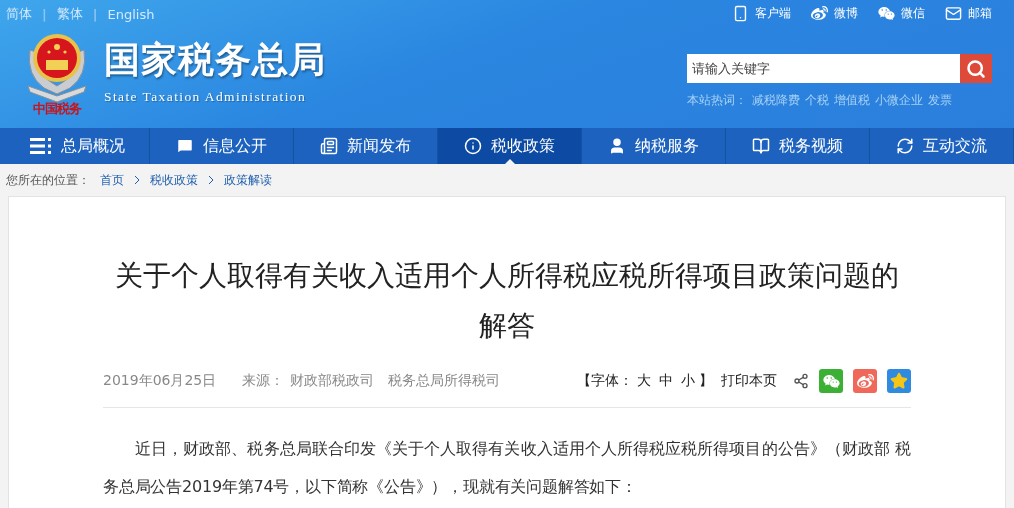 The image size is (1014, 508). What do you see at coordinates (379, 146) in the screenshot?
I see `nav-tab-label: 新闻发布` at bounding box center [379, 146].